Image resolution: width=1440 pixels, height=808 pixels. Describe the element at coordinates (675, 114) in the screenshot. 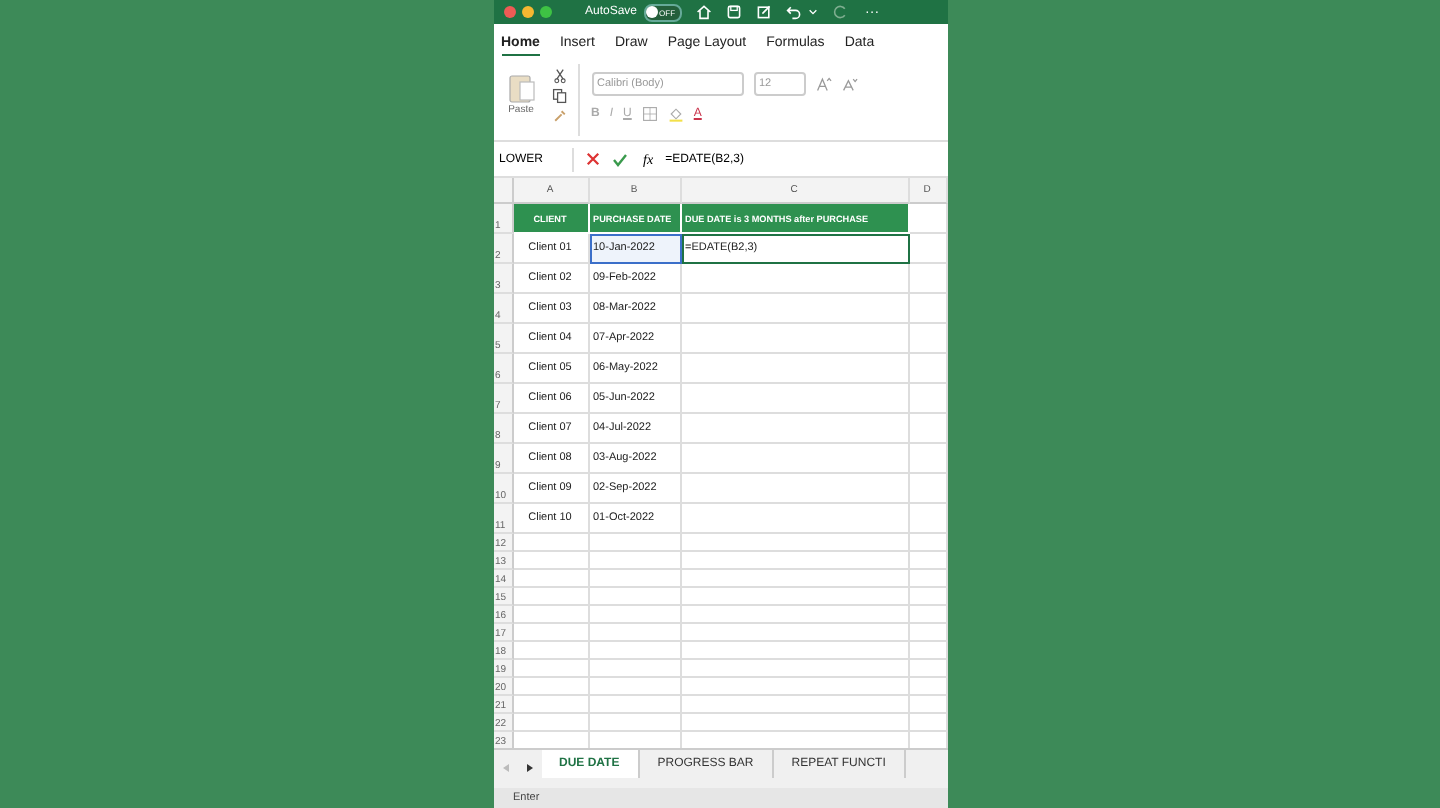

I see `fill-color-icon` at that location.